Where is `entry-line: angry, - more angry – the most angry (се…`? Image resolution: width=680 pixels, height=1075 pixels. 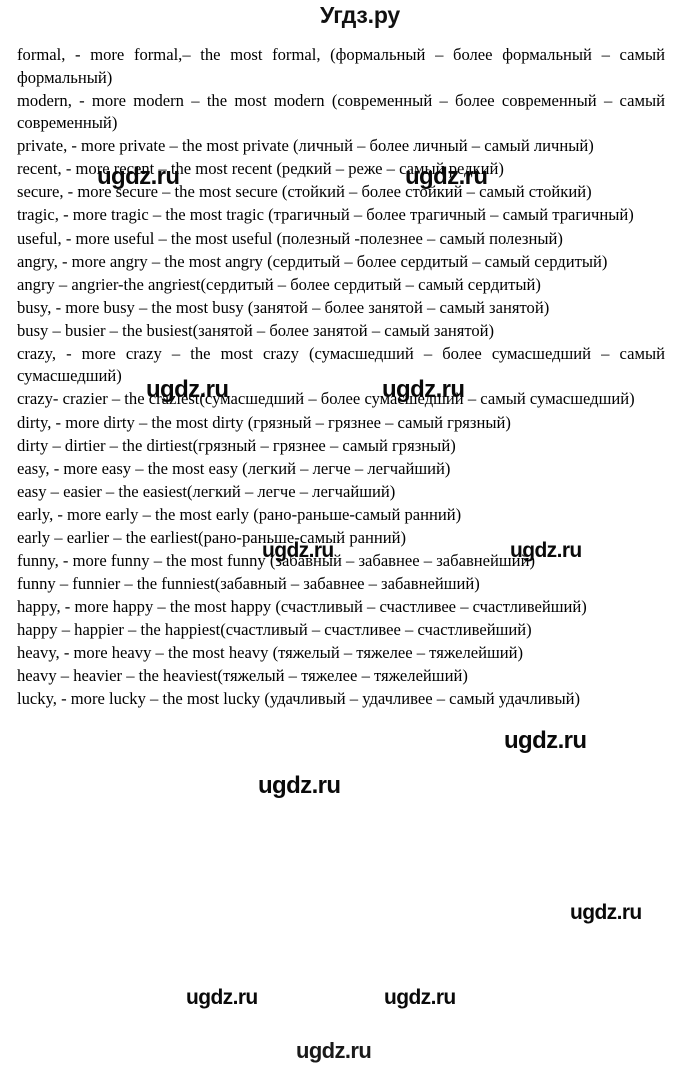
entry-line: angry, - more angry – the most angry (се… is located at coordinates (312, 261).